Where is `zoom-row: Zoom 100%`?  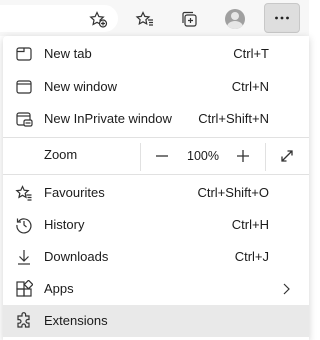 zoom-row: Zoom 100% is located at coordinates (156, 156).